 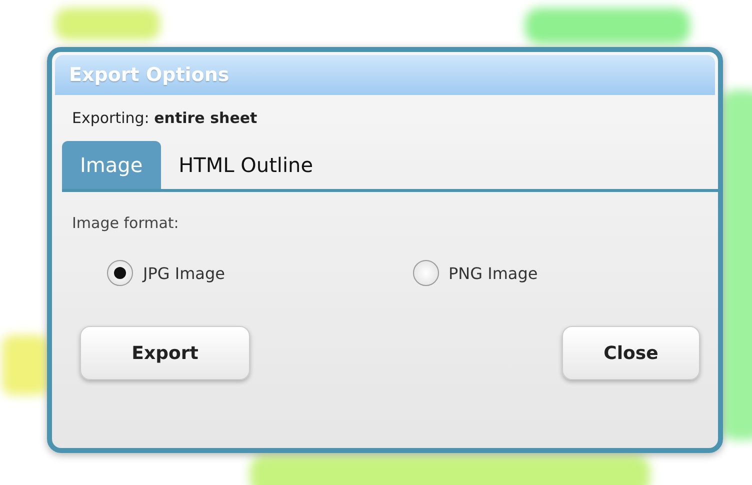 What do you see at coordinates (125, 223) in the screenshot?
I see `format-label: Image format:` at bounding box center [125, 223].